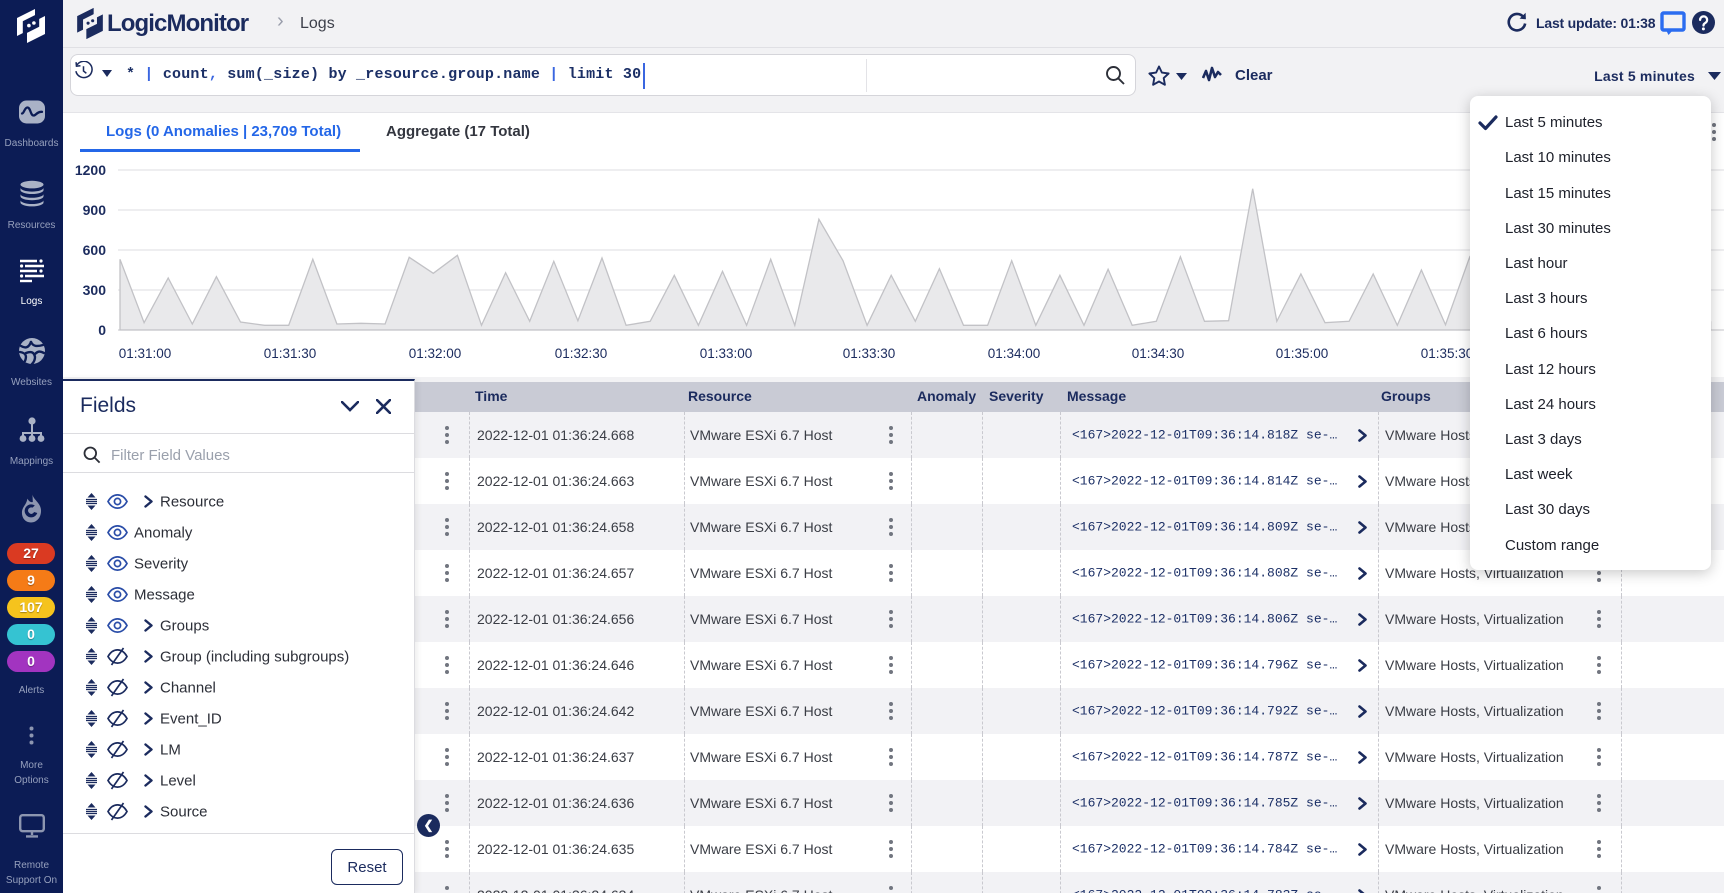 The image size is (1724, 893). What do you see at coordinates (435, 353) in the screenshot?
I see `svg-text: 01:32:00` at bounding box center [435, 353].